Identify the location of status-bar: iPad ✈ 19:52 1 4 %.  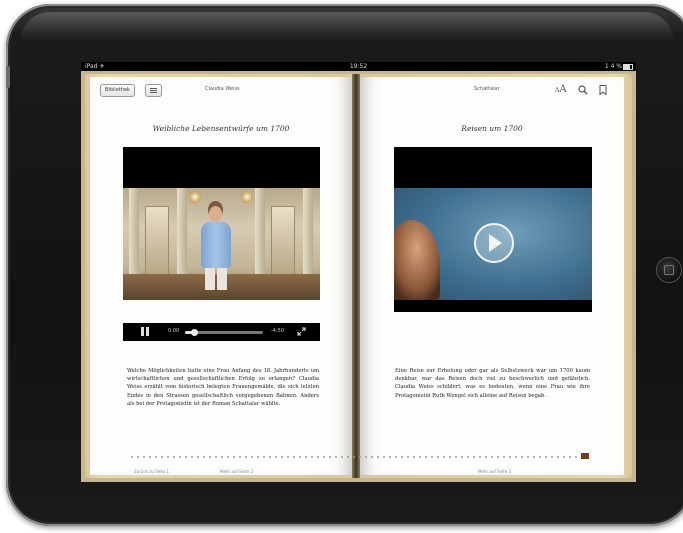
(358, 66).